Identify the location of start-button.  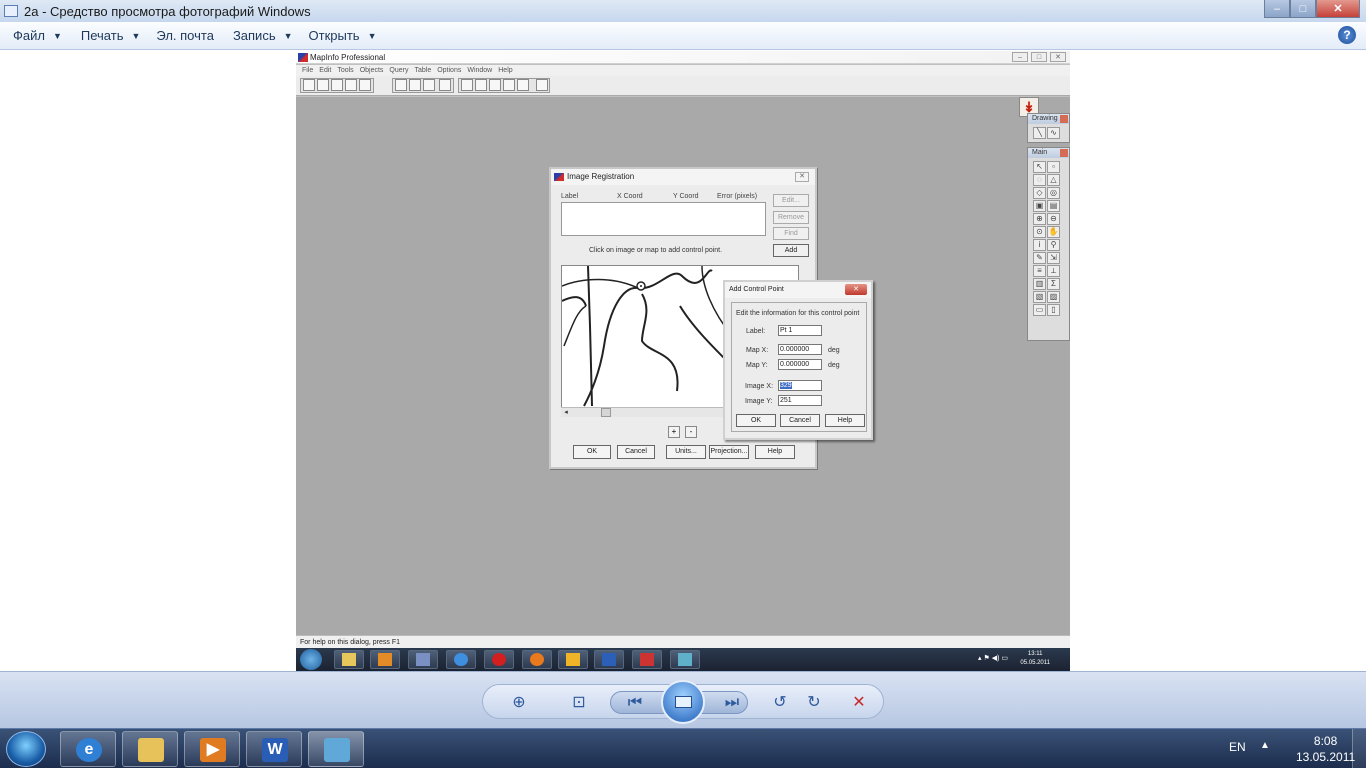
(26, 749).